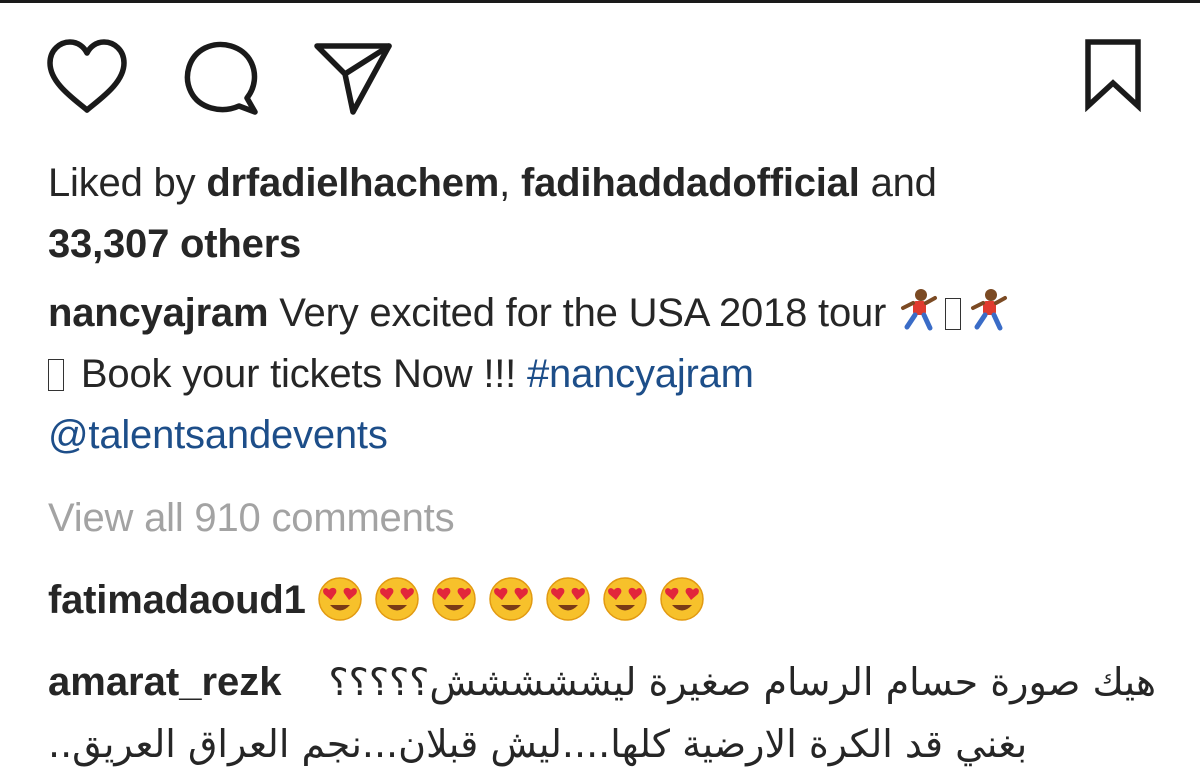  I want to click on likes-others-count: 33,307 others, so click(174, 244).